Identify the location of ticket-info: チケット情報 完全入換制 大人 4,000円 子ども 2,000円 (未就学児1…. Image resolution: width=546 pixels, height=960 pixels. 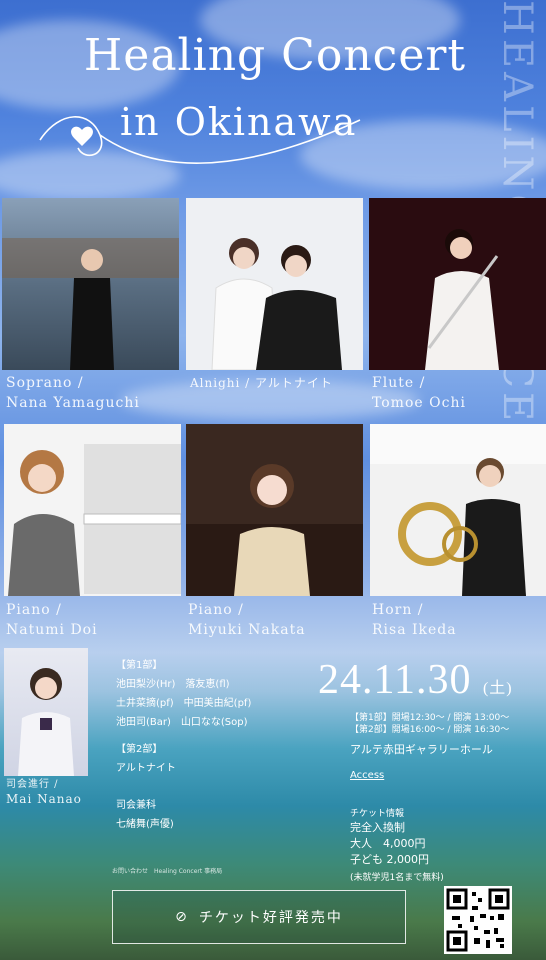
(397, 846).